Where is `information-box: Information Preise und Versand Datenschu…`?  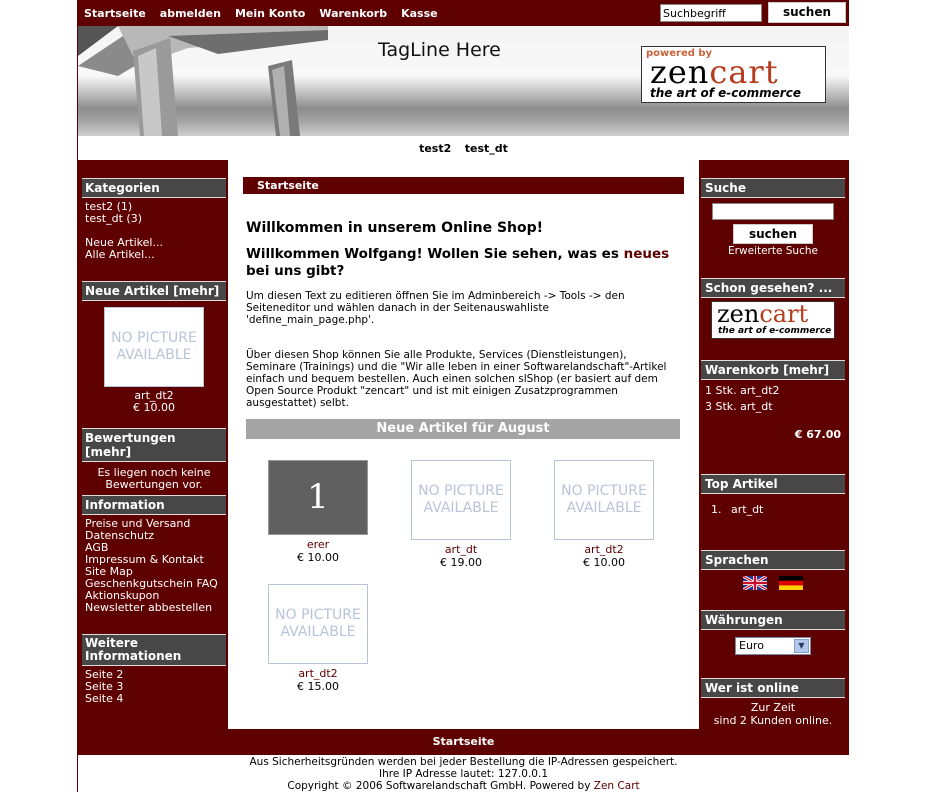
information-box: Information Preise und Versand Datenschu… is located at coordinates (154, 556).